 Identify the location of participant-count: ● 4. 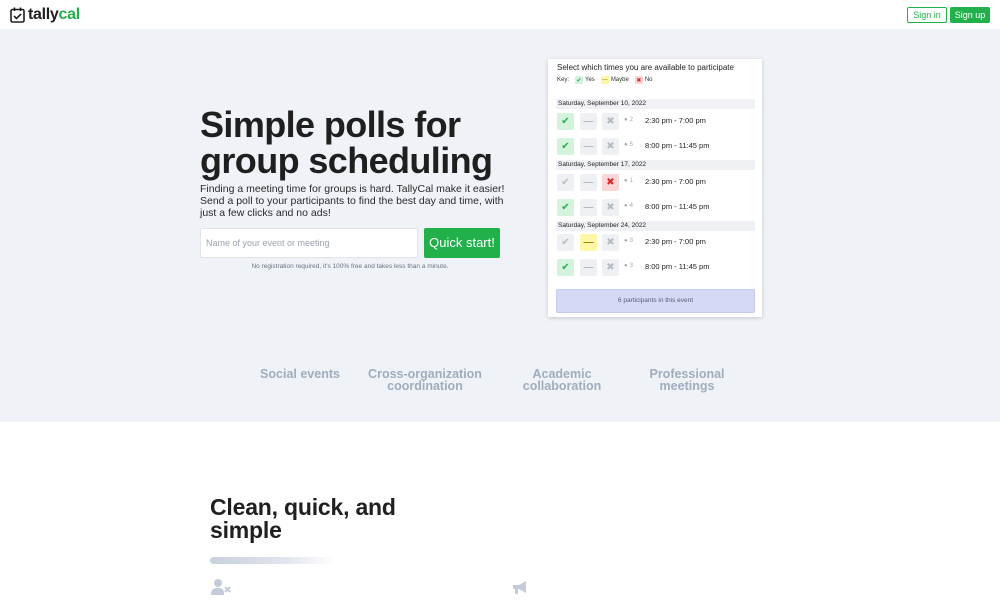
(628, 206).